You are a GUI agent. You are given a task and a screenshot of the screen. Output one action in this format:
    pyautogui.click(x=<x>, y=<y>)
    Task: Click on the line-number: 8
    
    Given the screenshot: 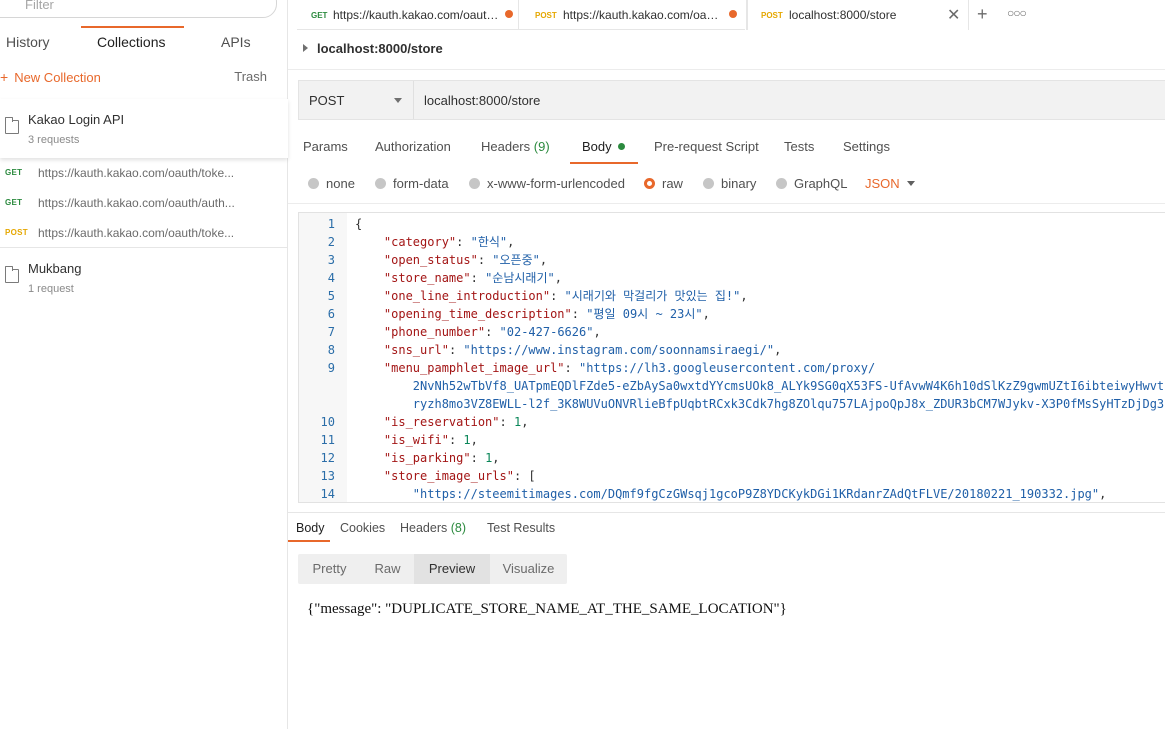 What is the action you would take?
    pyautogui.click(x=331, y=350)
    